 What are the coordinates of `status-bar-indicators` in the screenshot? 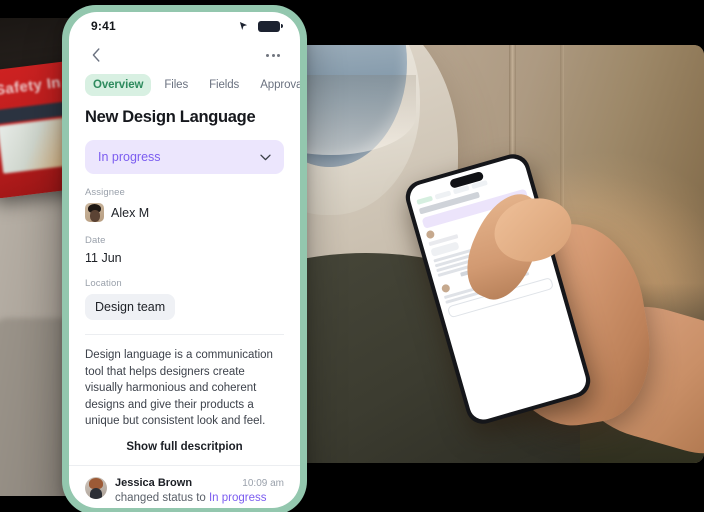 It's located at (261, 26).